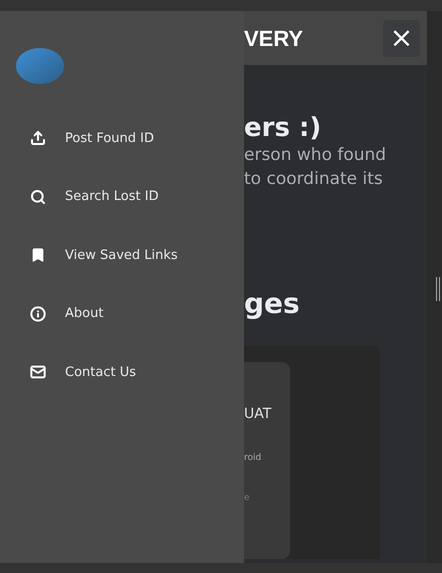  I want to click on card-text: e, so click(247, 498).